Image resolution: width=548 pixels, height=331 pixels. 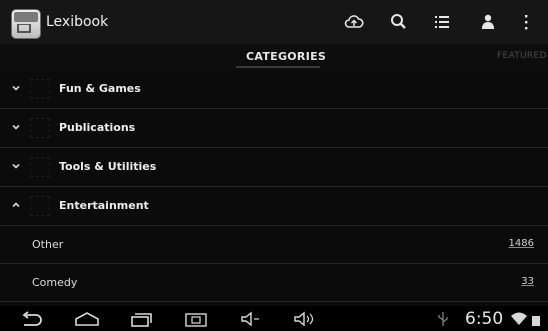 I want to click on subcategory-row-other: Other 1486, so click(x=274, y=245).